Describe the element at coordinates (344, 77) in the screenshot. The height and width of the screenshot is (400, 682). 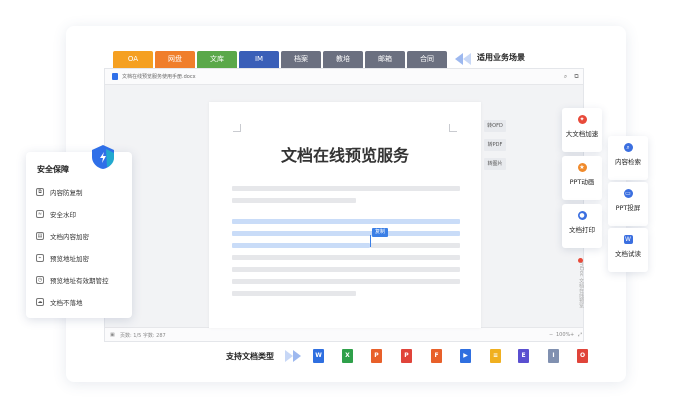
I see `viewer-titlebar: 文档在线预览服务使用手册.docx ⌕ ⧉` at that location.